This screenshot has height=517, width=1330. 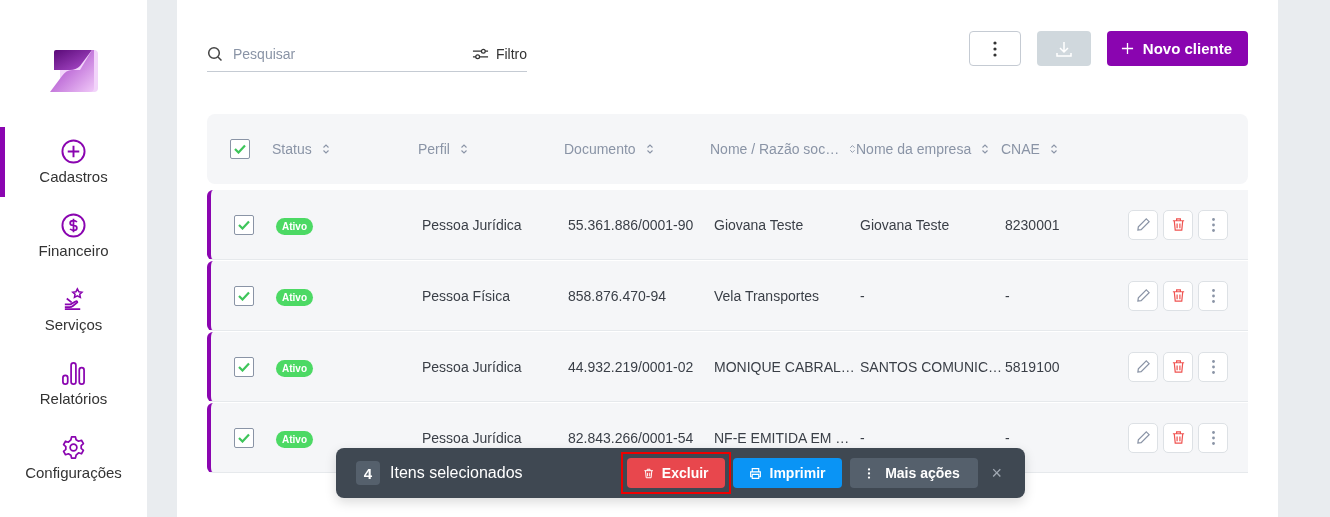 I want to click on sidebar-item: Financeiro, so click(x=71, y=236).